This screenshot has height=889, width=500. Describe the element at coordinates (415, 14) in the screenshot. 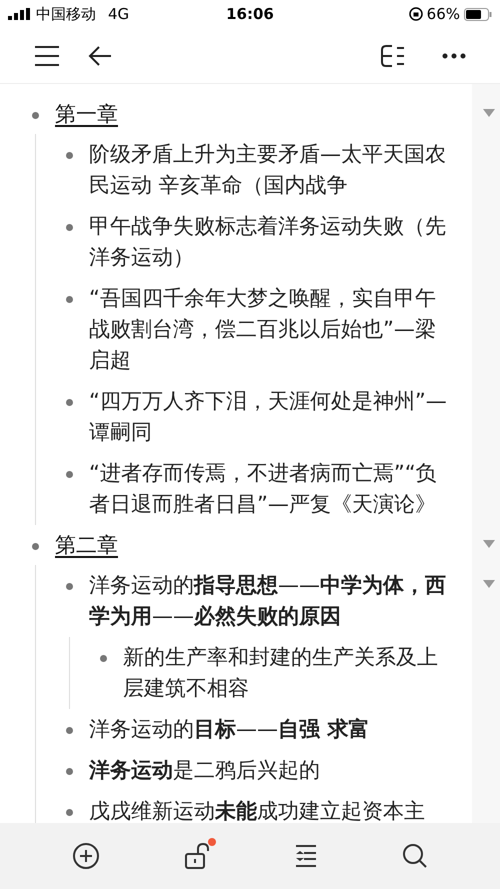

I see `rotation-lock-icon` at that location.